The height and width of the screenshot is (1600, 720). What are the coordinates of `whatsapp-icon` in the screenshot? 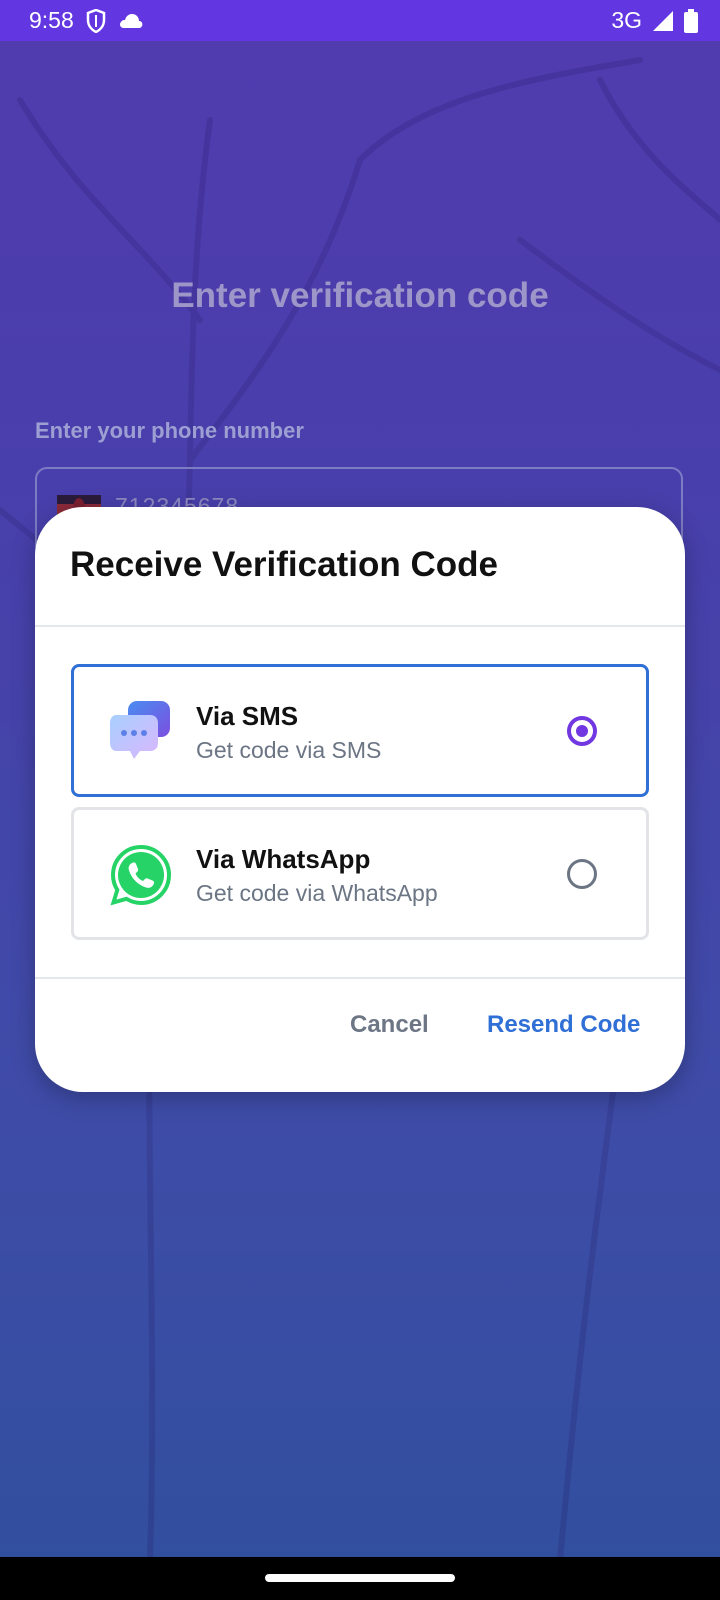 It's located at (141, 875).